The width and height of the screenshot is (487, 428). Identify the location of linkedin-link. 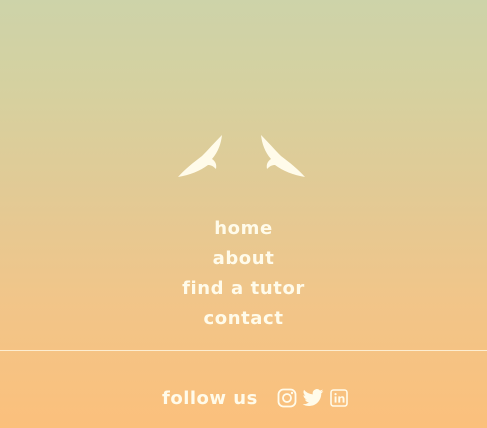
(339, 398).